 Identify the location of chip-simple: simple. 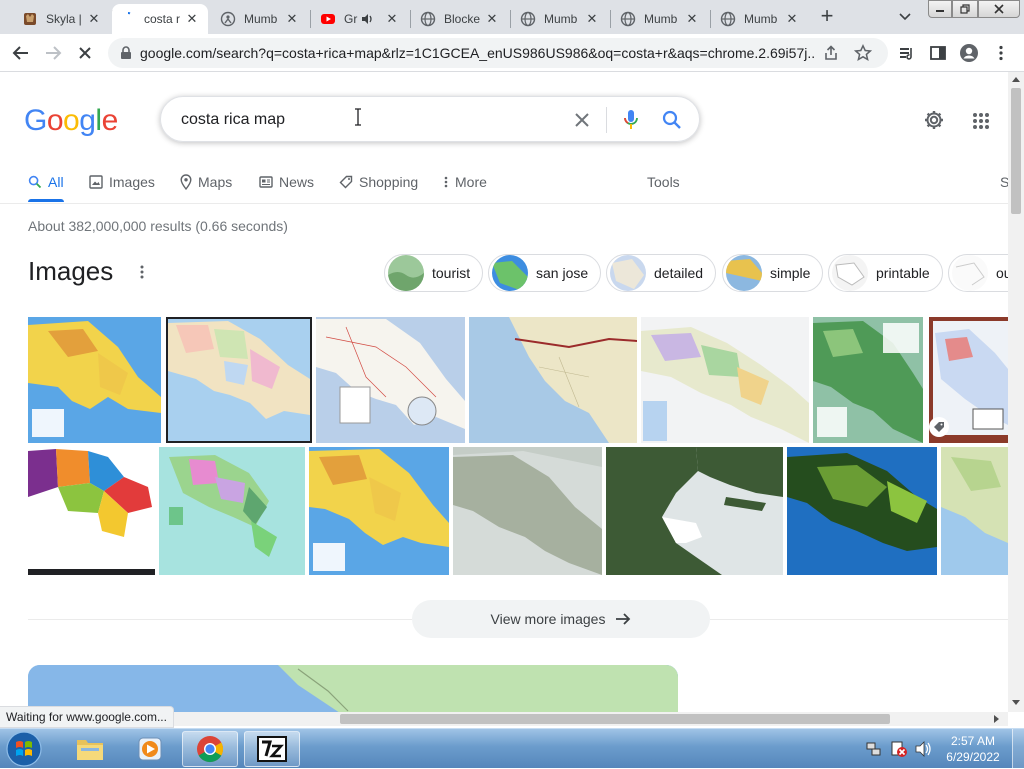
(773, 273).